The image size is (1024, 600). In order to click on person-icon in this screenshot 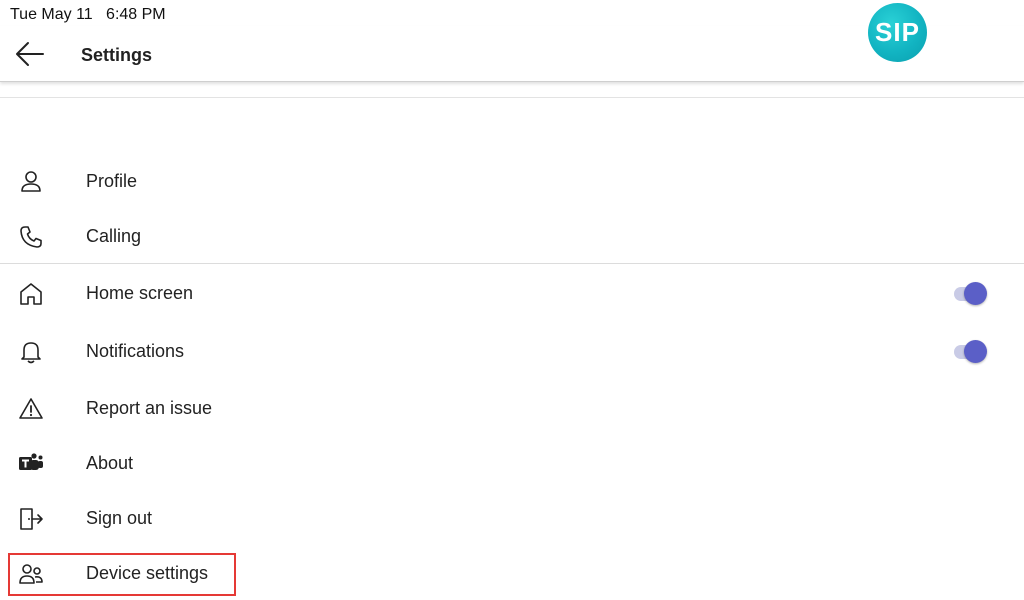, I will do `click(31, 182)`.